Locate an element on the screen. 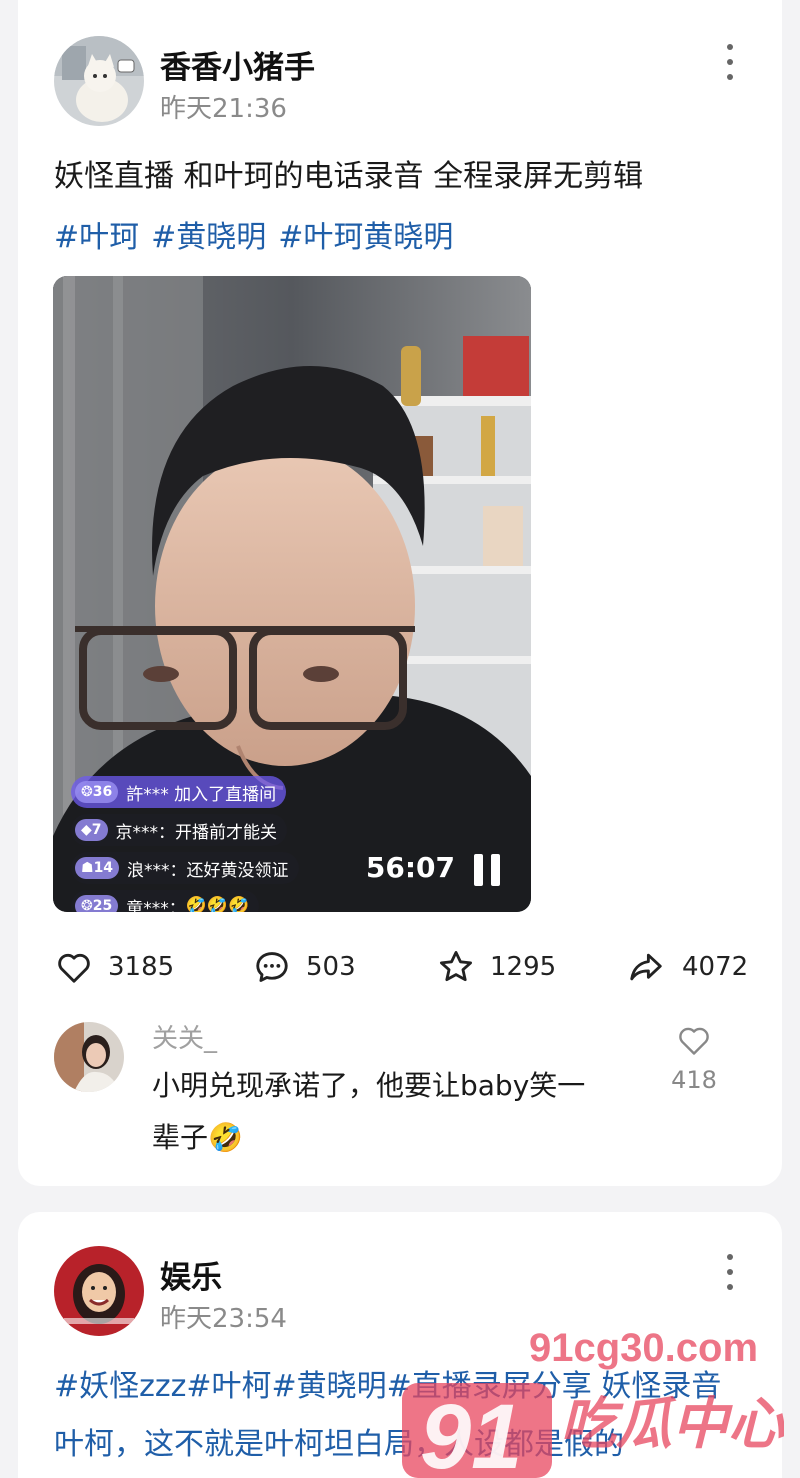 This screenshot has height=1478, width=800. chat-message: ❂ 36 許*** 加入了直播间 is located at coordinates (179, 792).